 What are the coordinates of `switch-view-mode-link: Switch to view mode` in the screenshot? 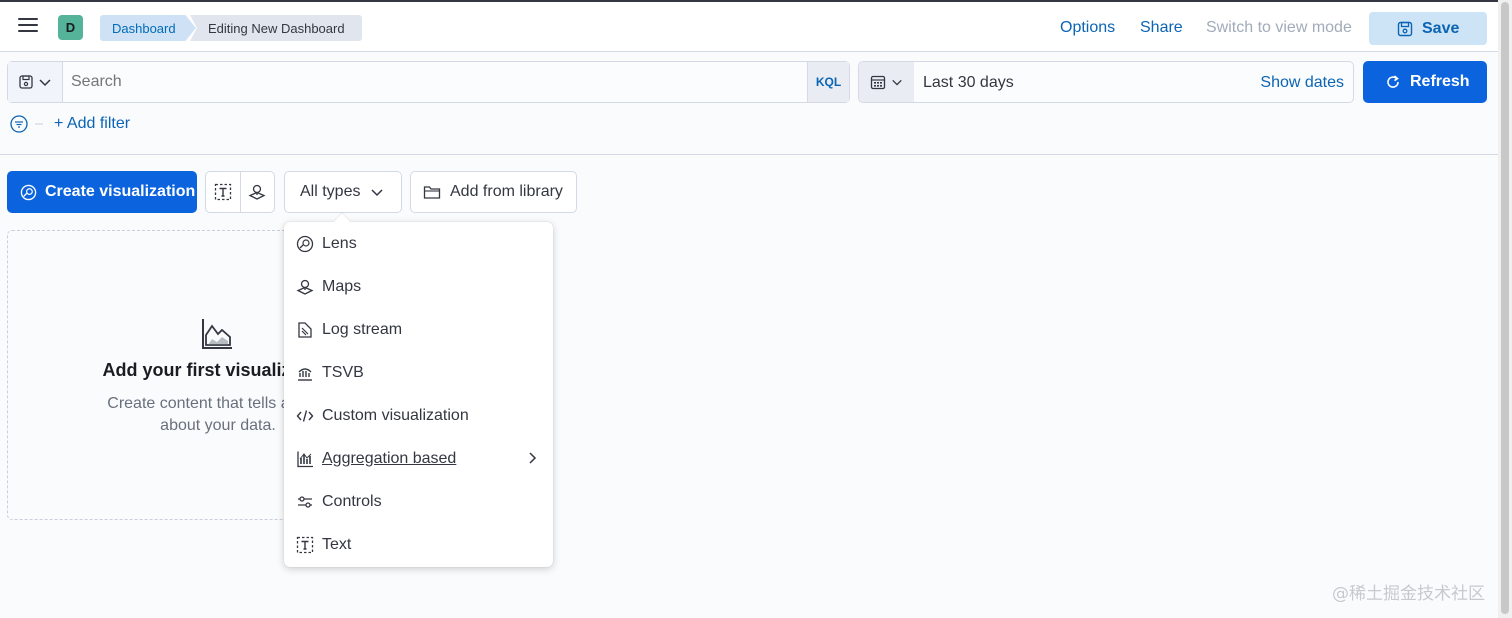 It's located at (1279, 28).